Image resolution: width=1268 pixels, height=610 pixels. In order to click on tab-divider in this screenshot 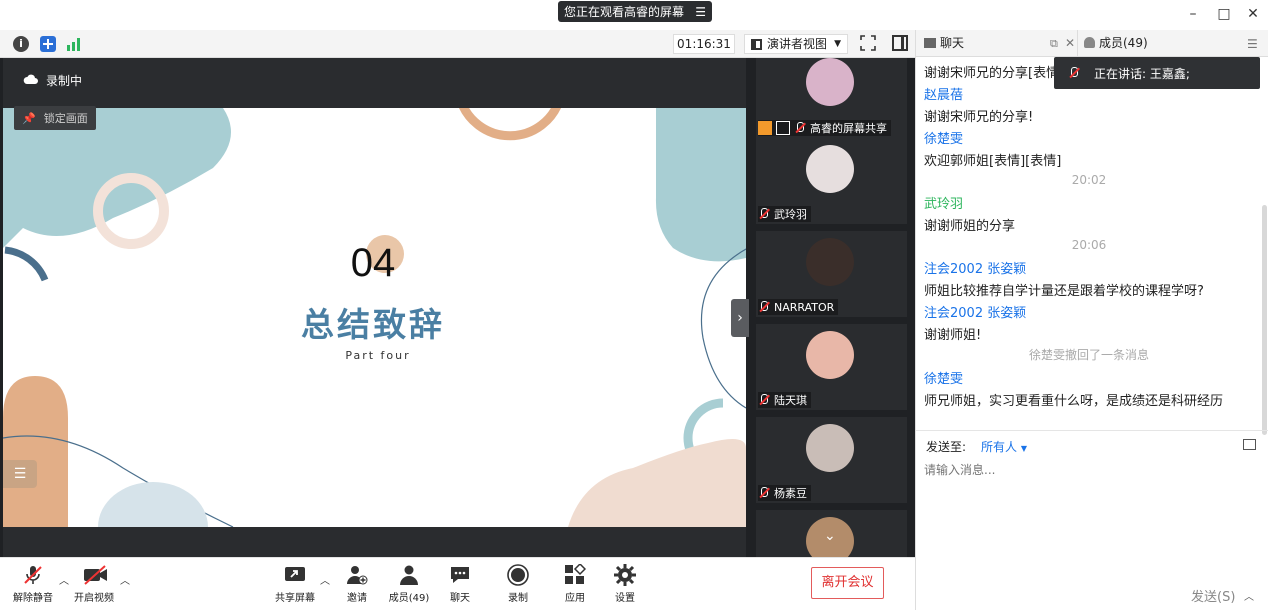, I will do `click(1077, 43)`.